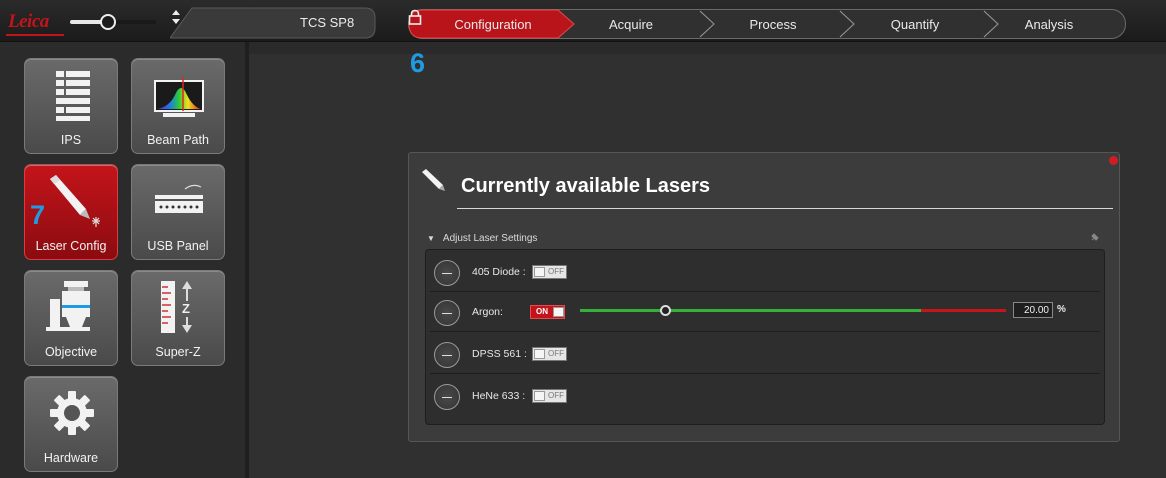  What do you see at coordinates (327, 22) in the screenshot?
I see `system-name: TCS SP8` at bounding box center [327, 22].